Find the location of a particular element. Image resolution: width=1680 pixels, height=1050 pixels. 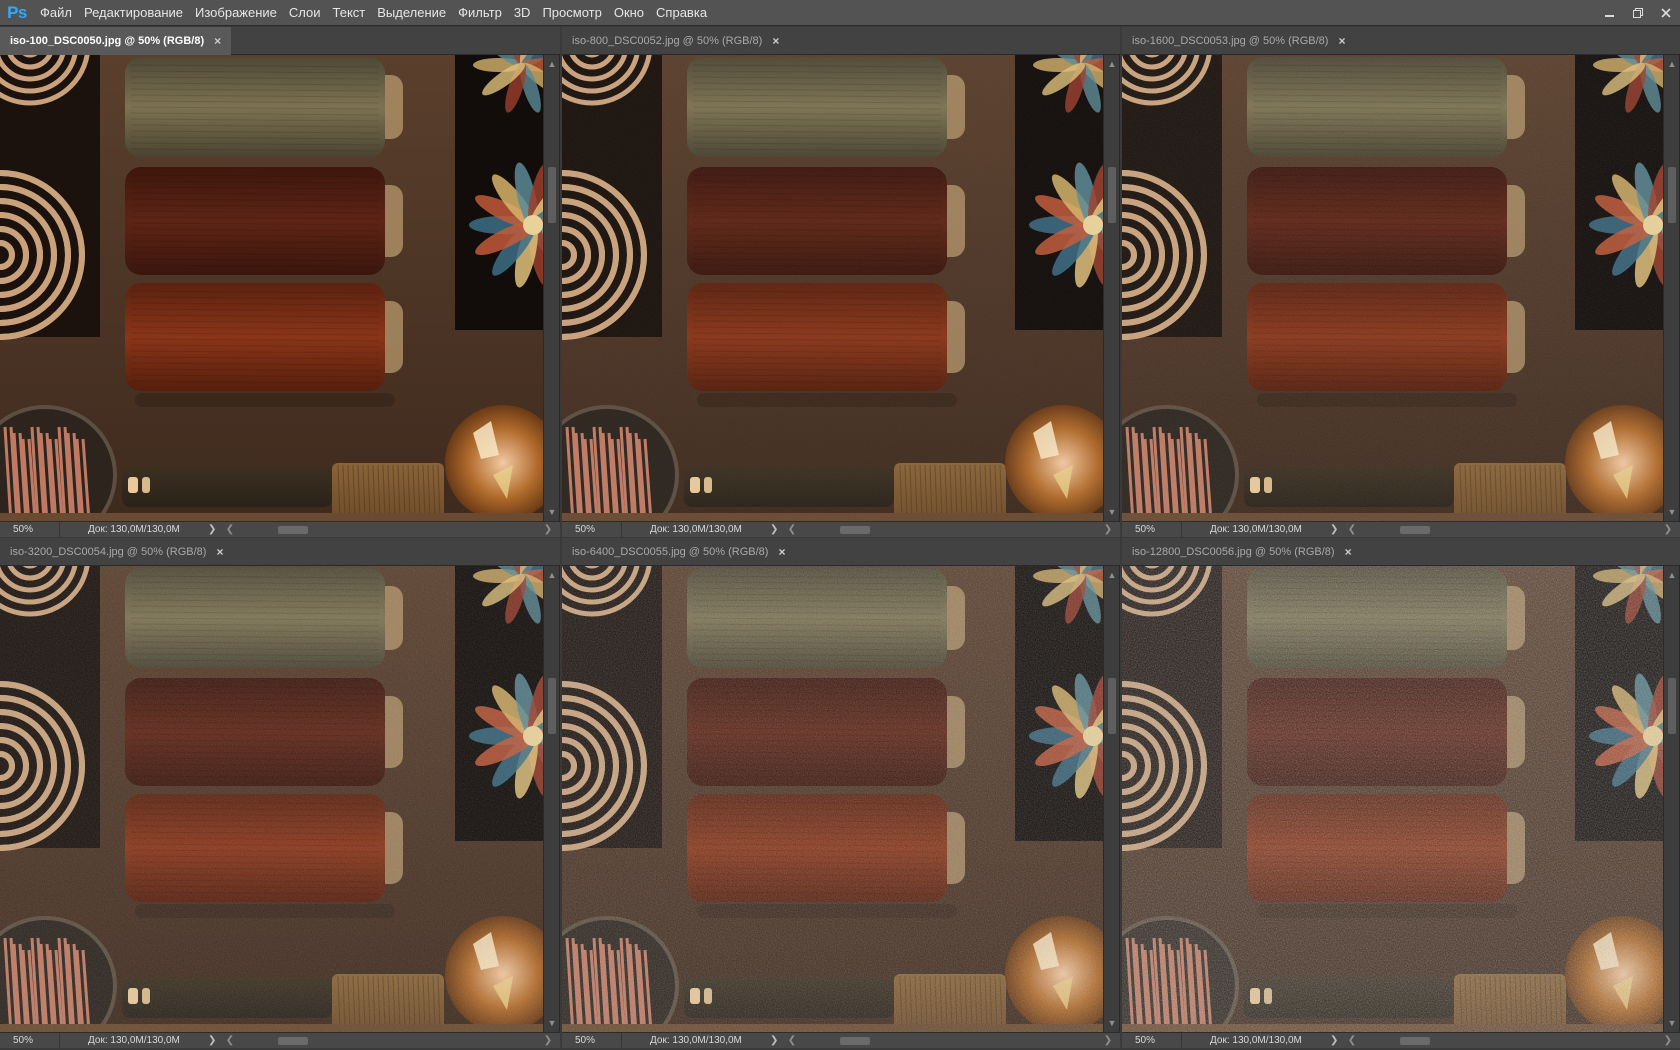

menu-image: Изображение is located at coordinates (236, 13).